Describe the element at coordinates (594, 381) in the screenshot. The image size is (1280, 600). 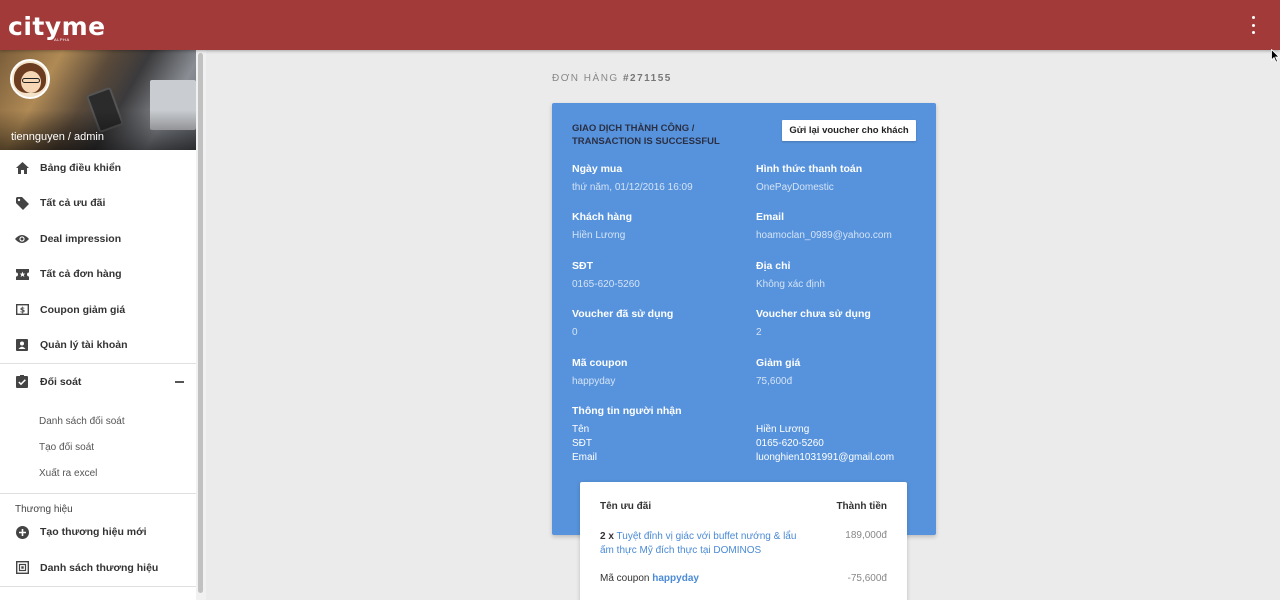
I see `coupon-code-value: happyday` at that location.